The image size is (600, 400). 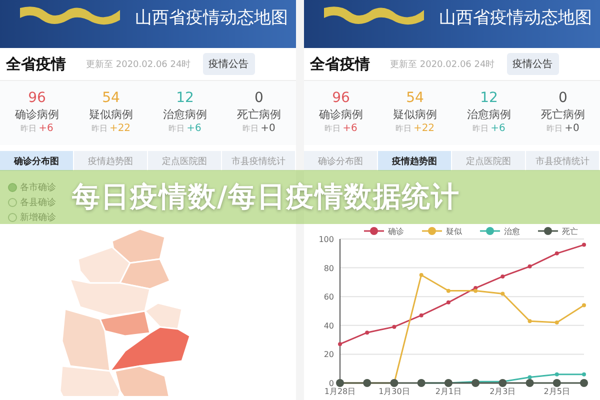 I want to click on x-tick-label: 2月1日, so click(x=448, y=391).